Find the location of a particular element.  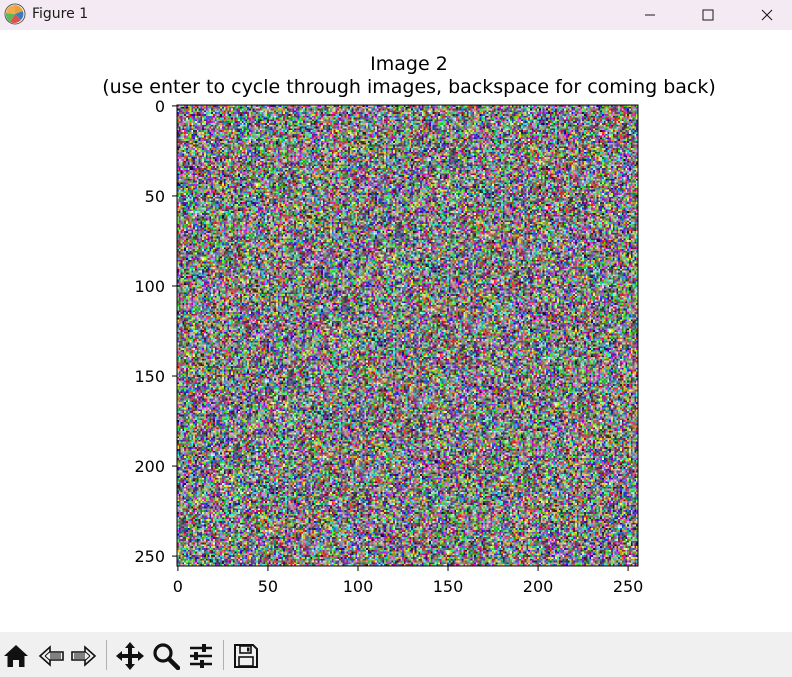

x-tick-label: 100 is located at coordinates (358, 586).